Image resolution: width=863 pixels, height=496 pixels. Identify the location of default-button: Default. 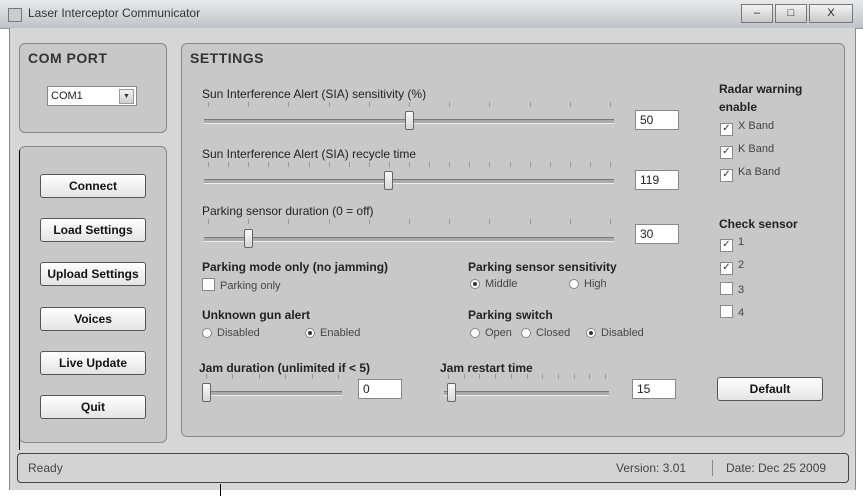
(770, 389).